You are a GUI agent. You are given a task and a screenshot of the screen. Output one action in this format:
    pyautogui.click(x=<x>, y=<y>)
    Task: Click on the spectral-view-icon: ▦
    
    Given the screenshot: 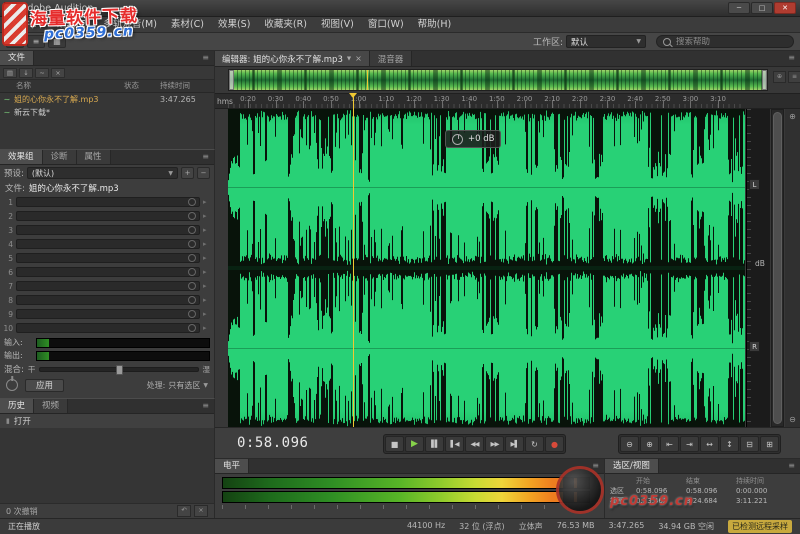 What is the action you would take?
    pyautogui.click(x=57, y=41)
    